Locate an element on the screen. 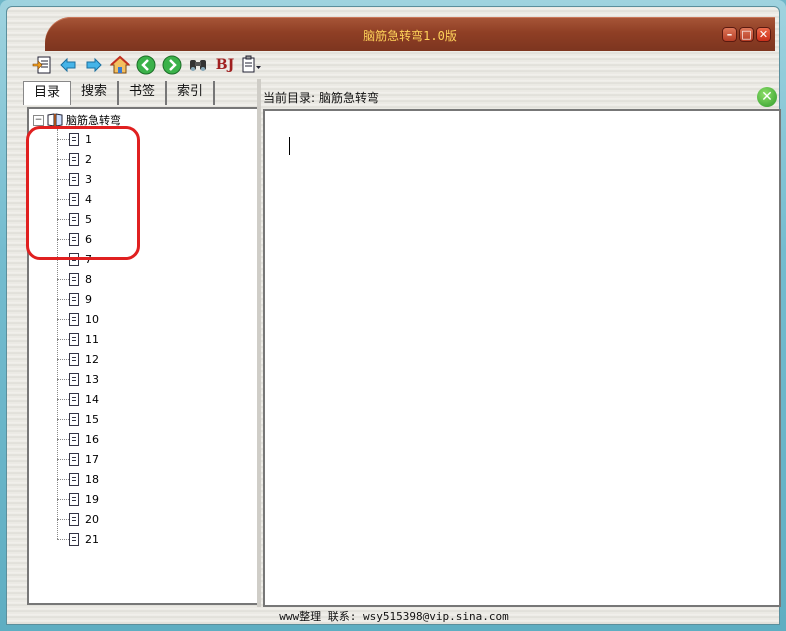 The width and height of the screenshot is (786, 631). close-button: ✕ is located at coordinates (763, 34).